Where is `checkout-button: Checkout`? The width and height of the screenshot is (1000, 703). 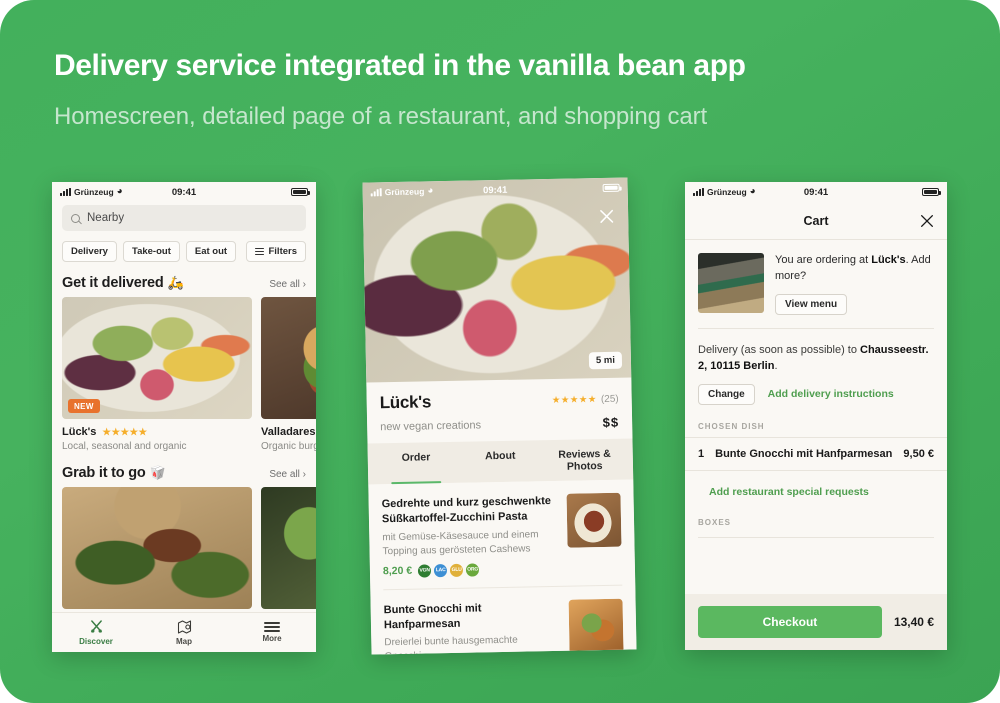 checkout-button: Checkout is located at coordinates (790, 622).